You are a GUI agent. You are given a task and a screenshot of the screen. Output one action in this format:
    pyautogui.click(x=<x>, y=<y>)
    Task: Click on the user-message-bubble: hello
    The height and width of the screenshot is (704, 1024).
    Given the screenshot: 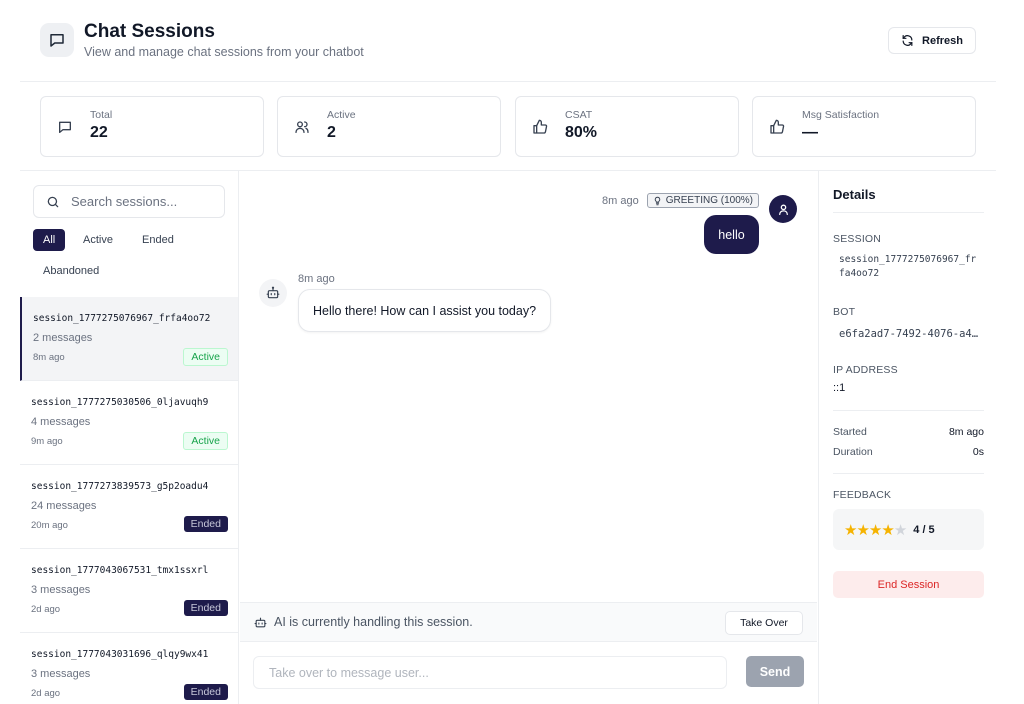 What is the action you would take?
    pyautogui.click(x=731, y=234)
    